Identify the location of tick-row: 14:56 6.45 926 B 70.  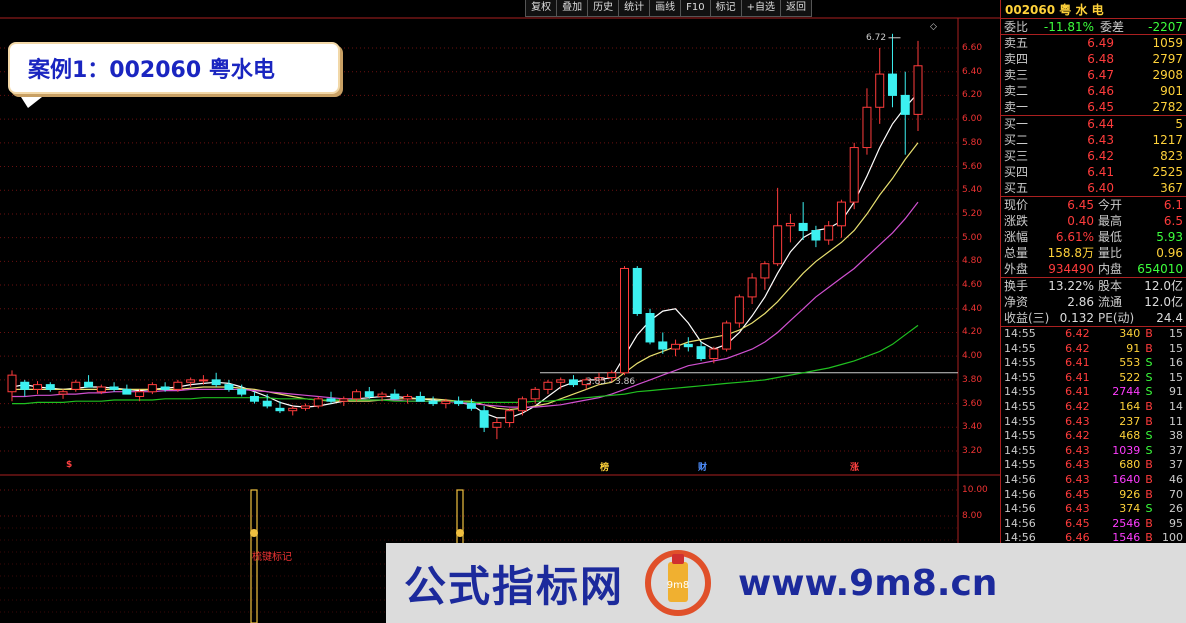
(1093, 495).